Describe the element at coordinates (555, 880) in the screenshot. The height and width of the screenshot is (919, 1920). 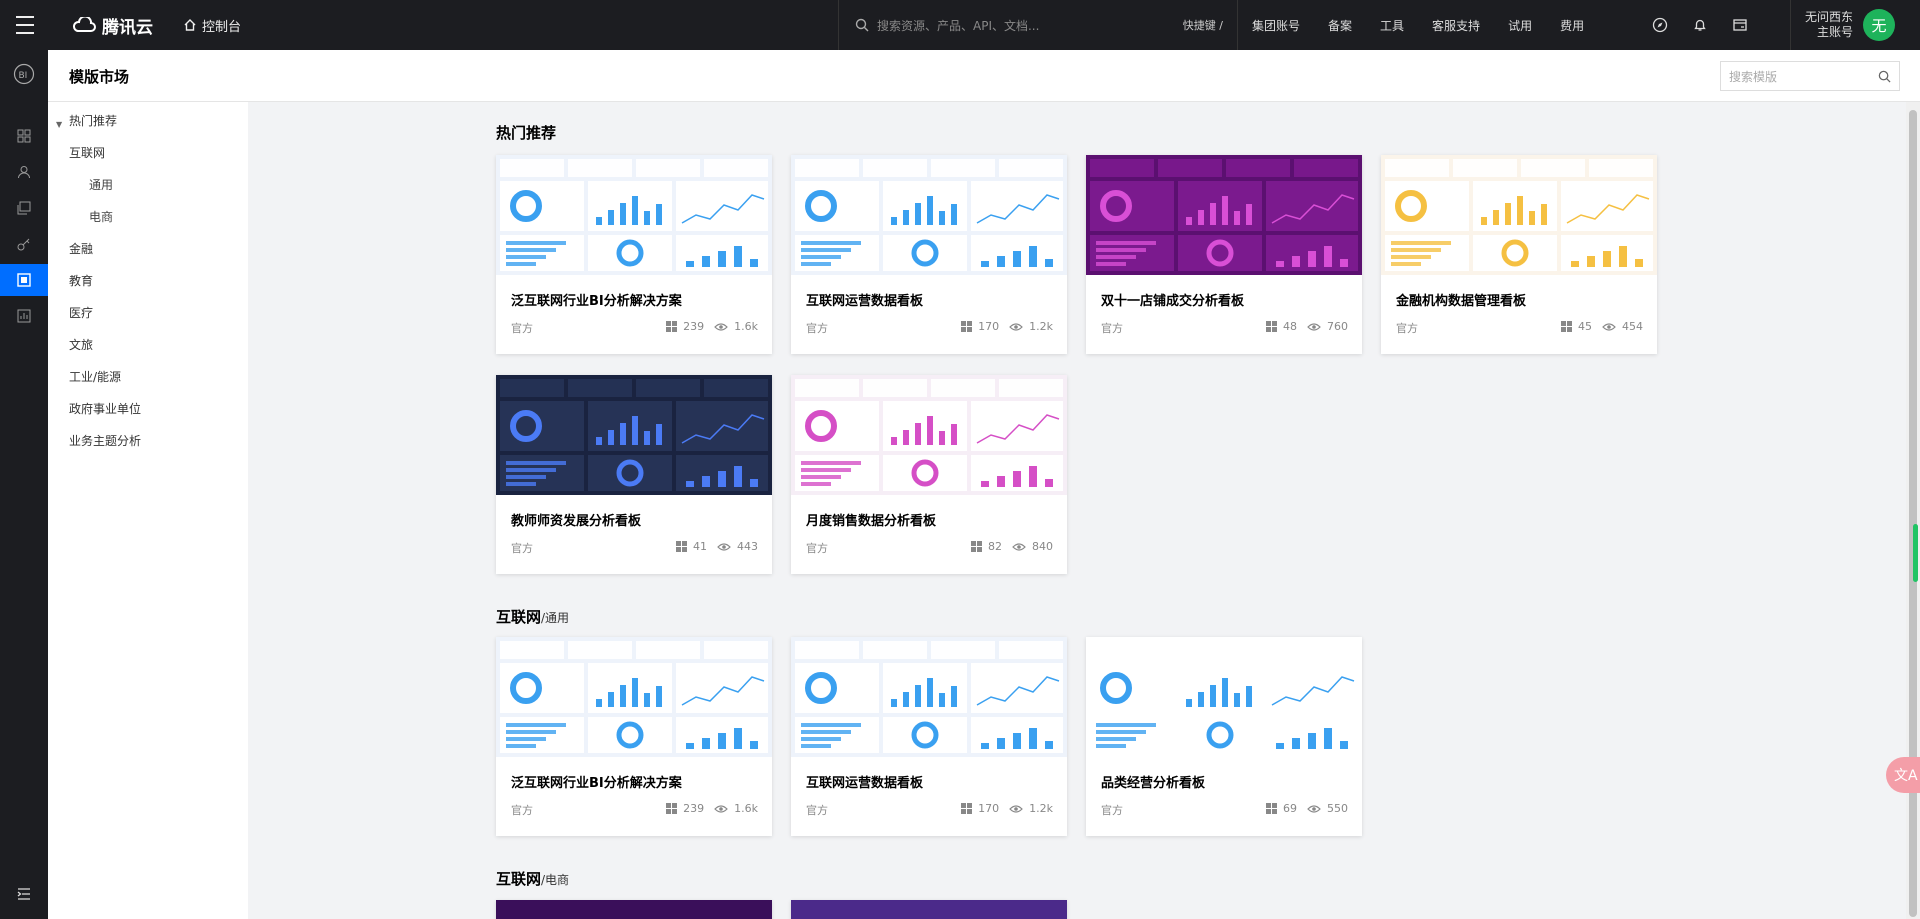
I see `section-subtitle: /电商` at that location.